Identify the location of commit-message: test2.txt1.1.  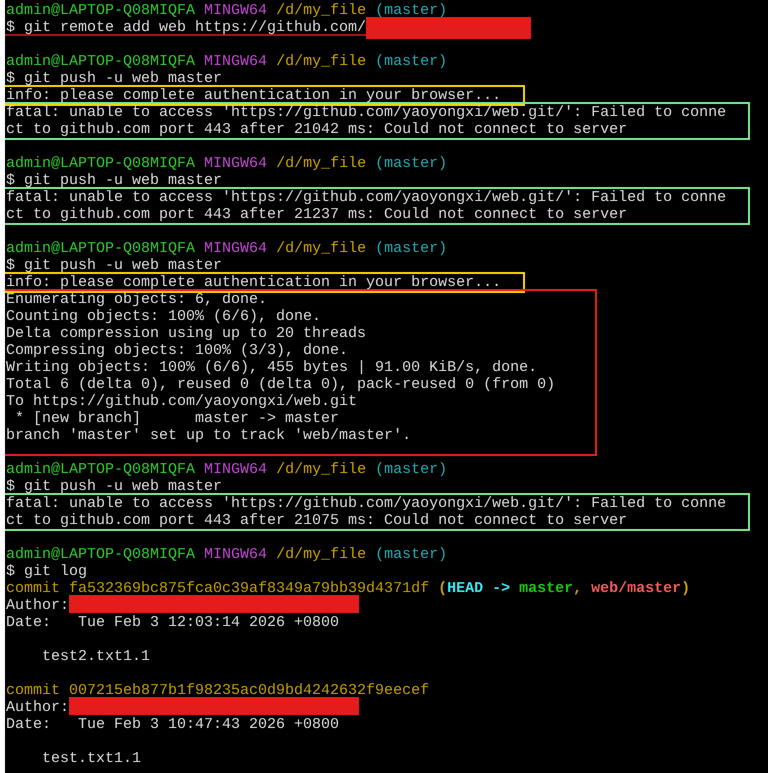
(95, 656).